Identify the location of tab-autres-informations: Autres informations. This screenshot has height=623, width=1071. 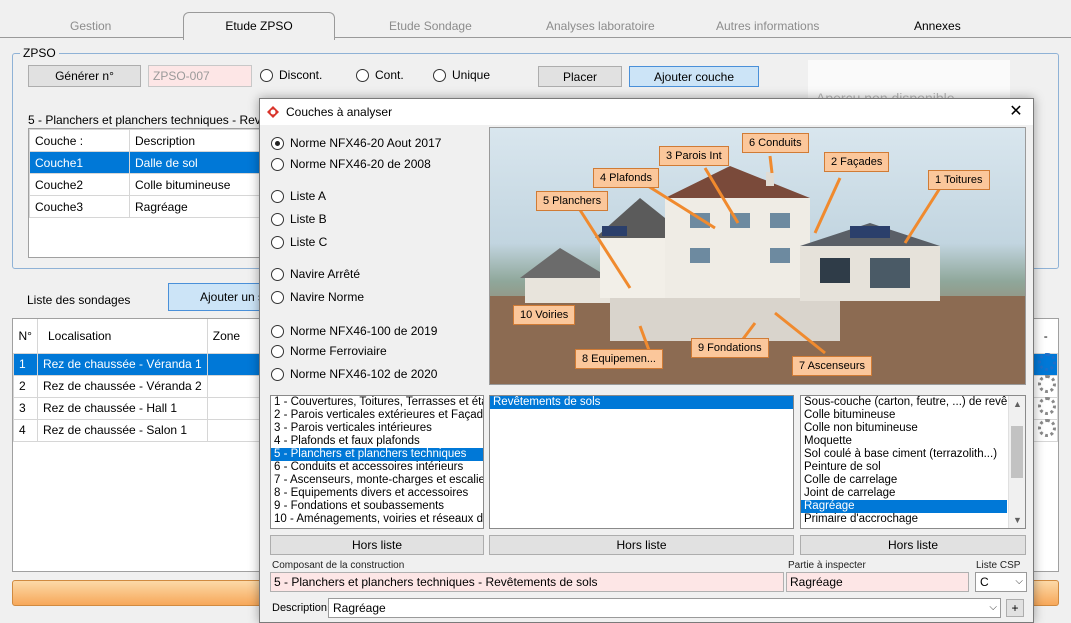
(767, 26).